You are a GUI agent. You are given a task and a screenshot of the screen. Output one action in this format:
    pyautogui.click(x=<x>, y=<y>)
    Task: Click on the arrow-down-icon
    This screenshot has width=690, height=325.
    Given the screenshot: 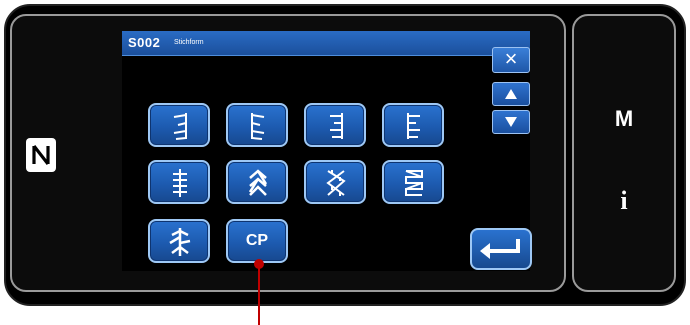 What is the action you would take?
    pyautogui.click(x=511, y=122)
    